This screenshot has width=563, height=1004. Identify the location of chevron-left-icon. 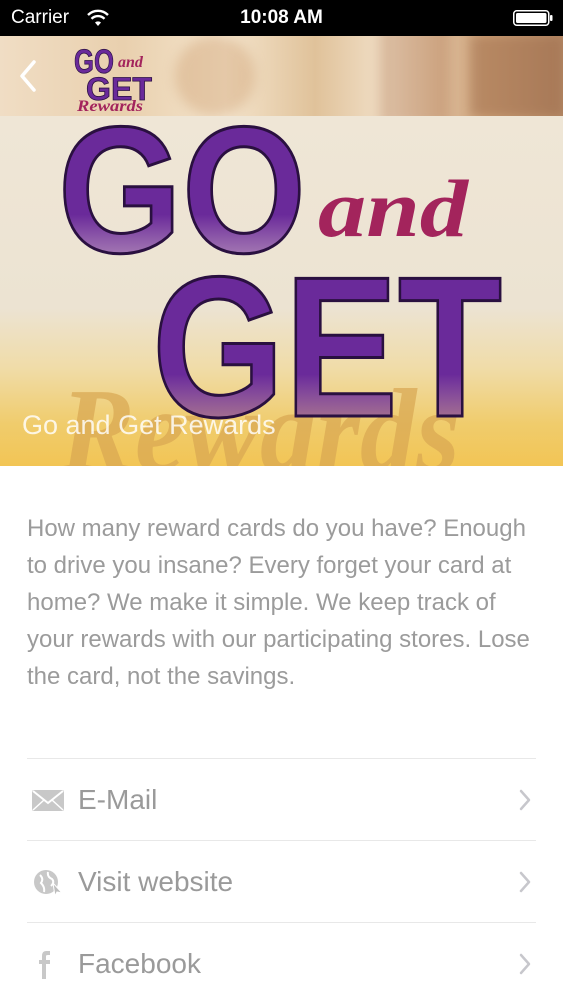
(28, 76).